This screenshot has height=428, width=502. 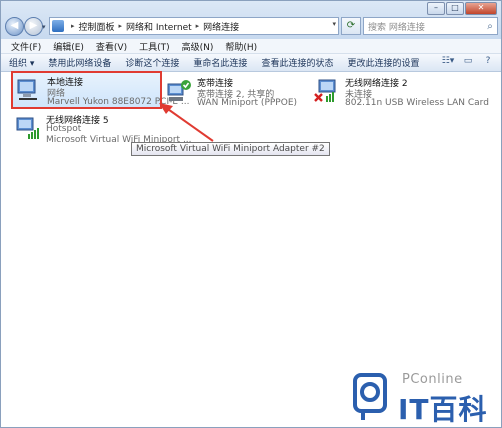 What do you see at coordinates (448, 62) in the screenshot?
I see `change-view-icon: ☷▾` at bounding box center [448, 62].